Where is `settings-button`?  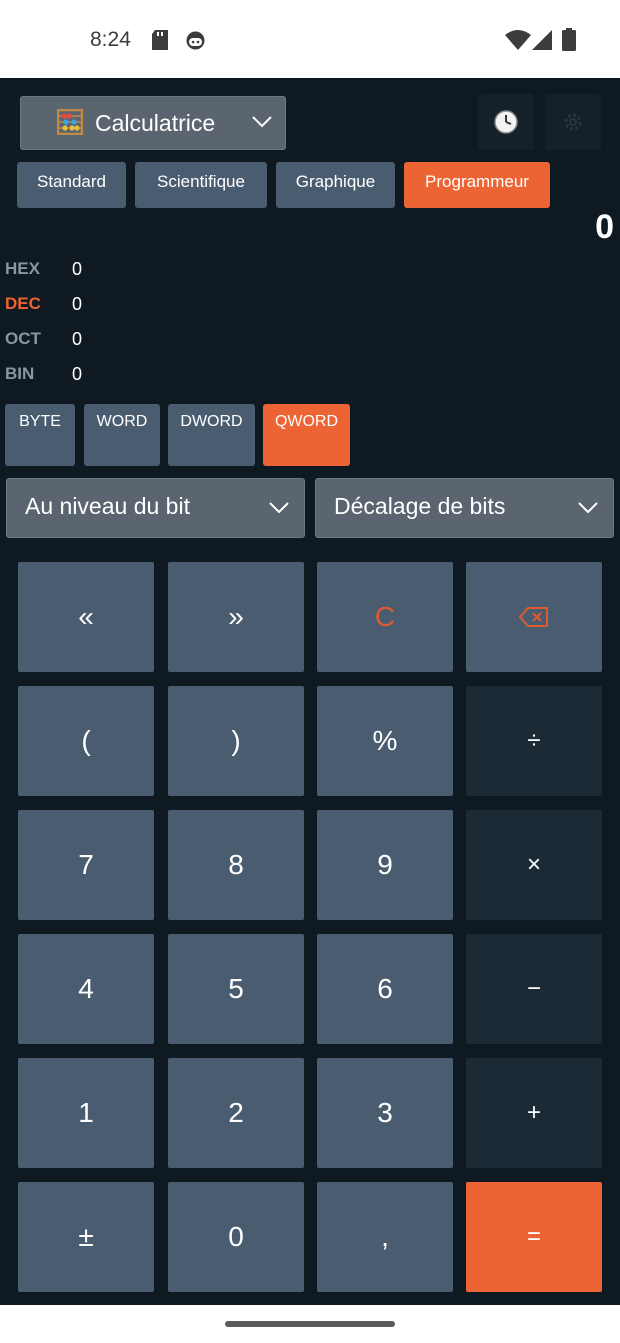 settings-button is located at coordinates (573, 122).